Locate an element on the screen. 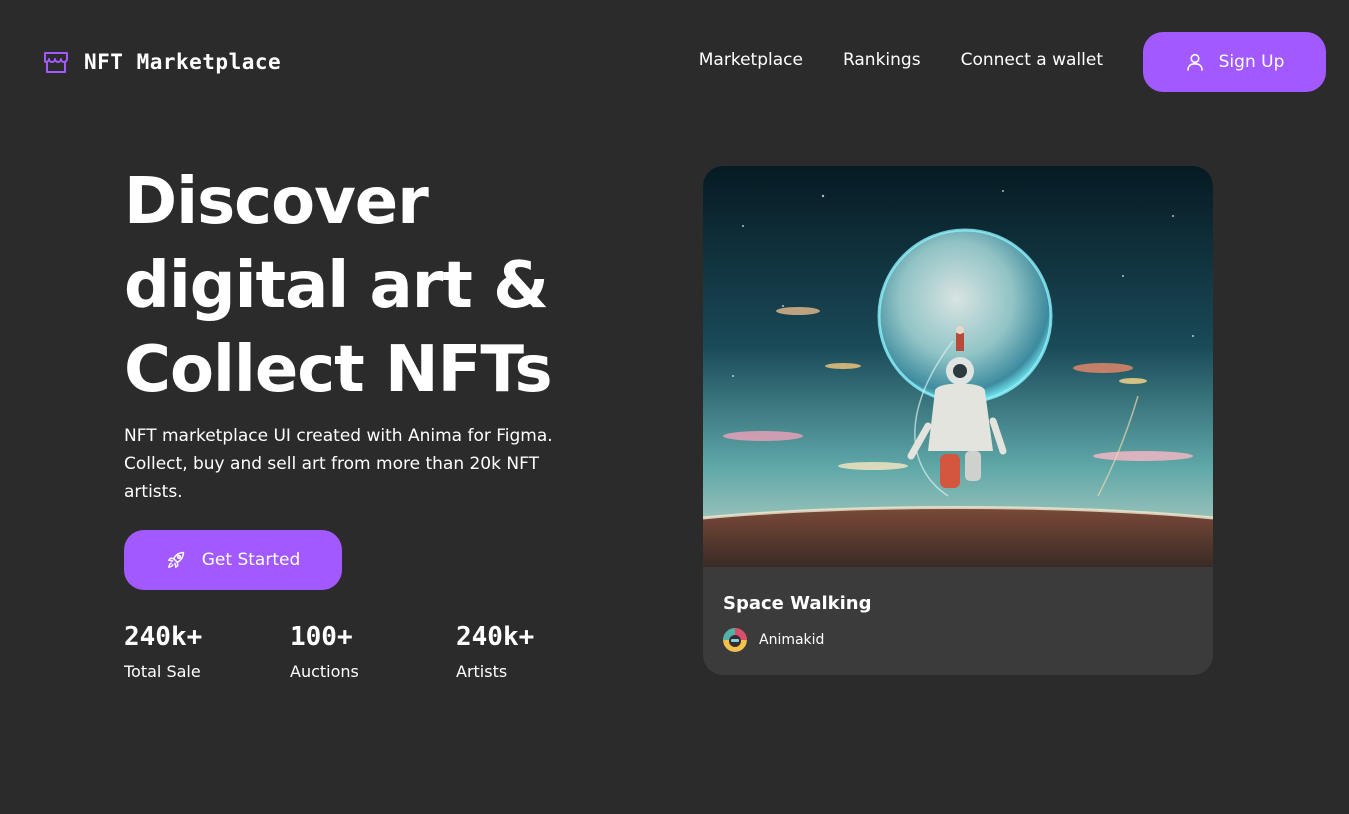 The image size is (1349, 814). nft-title: Space Walking is located at coordinates (958, 603).